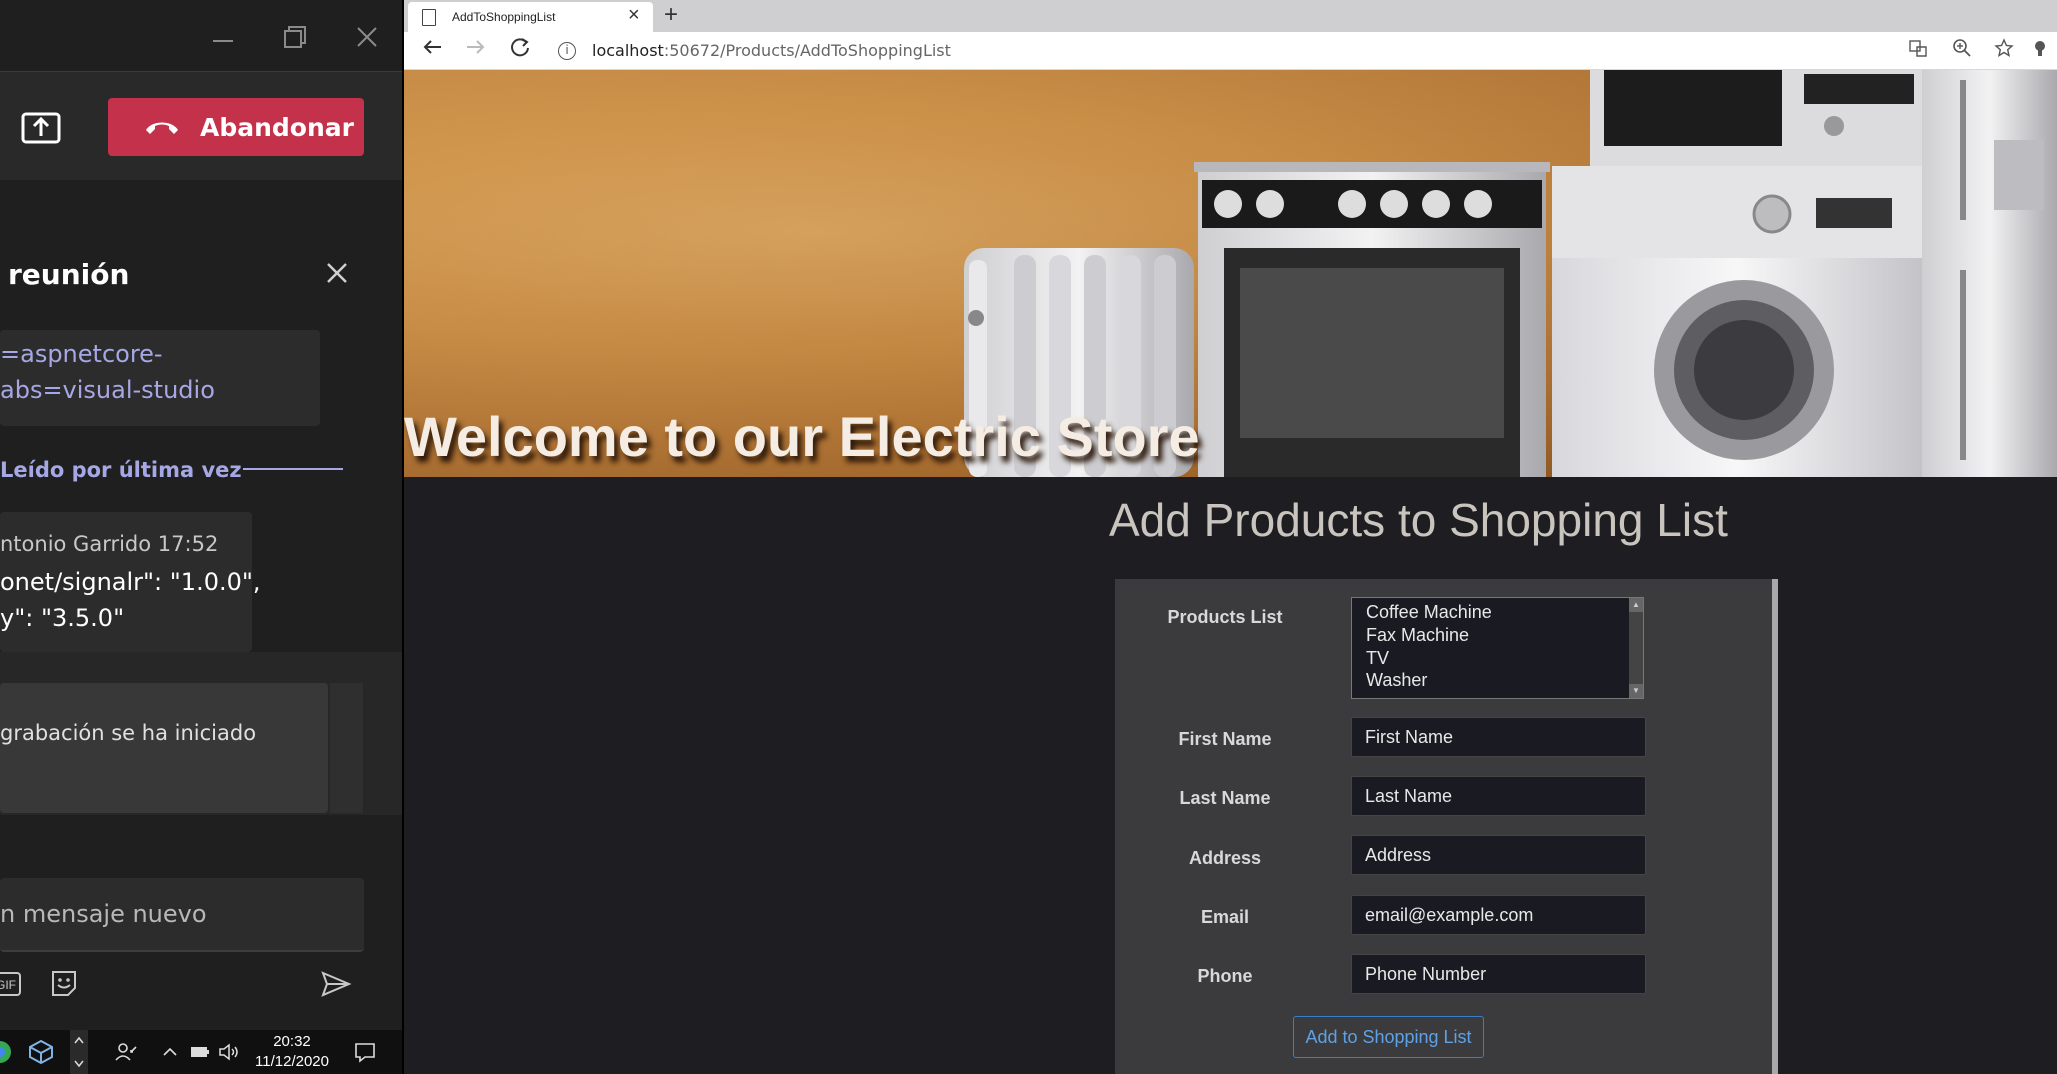 This screenshot has width=2057, height=1074. Describe the element at coordinates (1498, 915) in the screenshot. I see `email-input` at that location.